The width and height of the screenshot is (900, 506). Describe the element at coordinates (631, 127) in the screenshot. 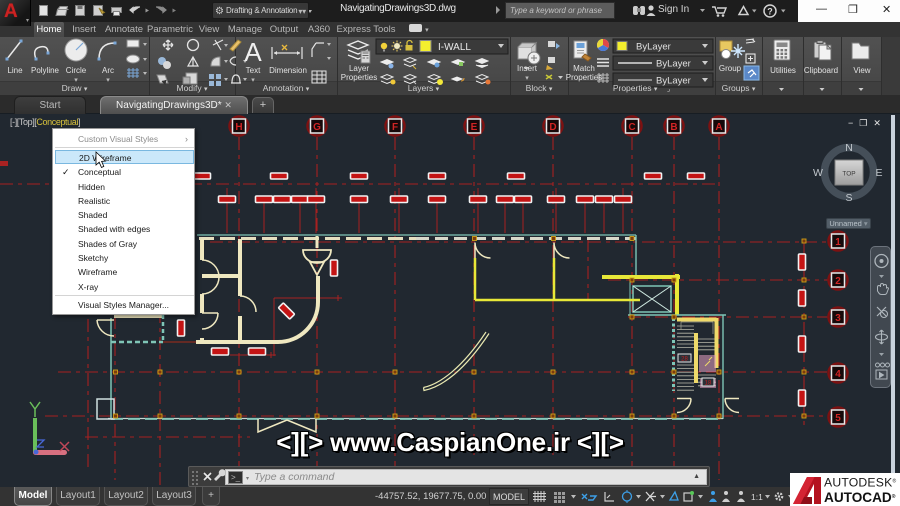

I see `svg-text: C` at that location.